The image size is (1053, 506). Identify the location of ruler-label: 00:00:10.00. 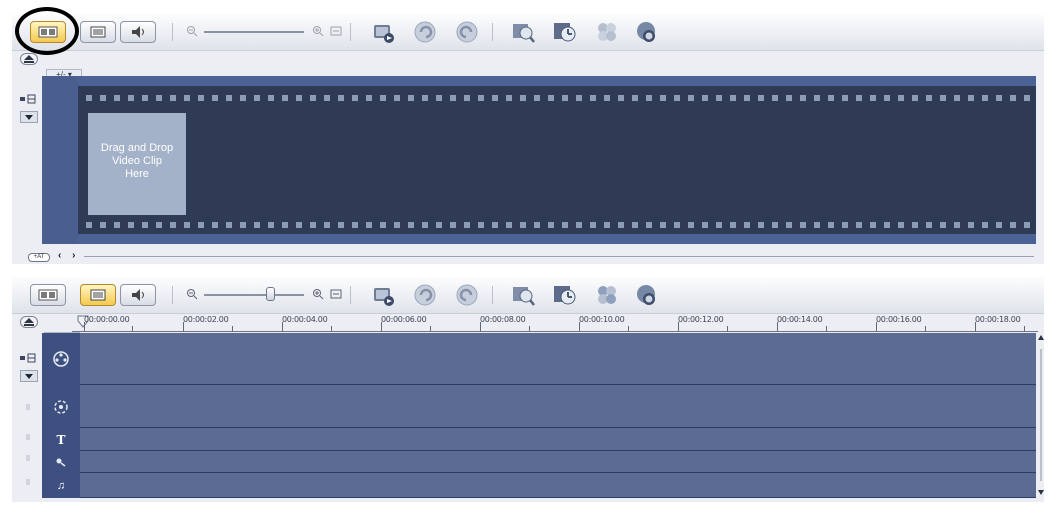
(602, 319).